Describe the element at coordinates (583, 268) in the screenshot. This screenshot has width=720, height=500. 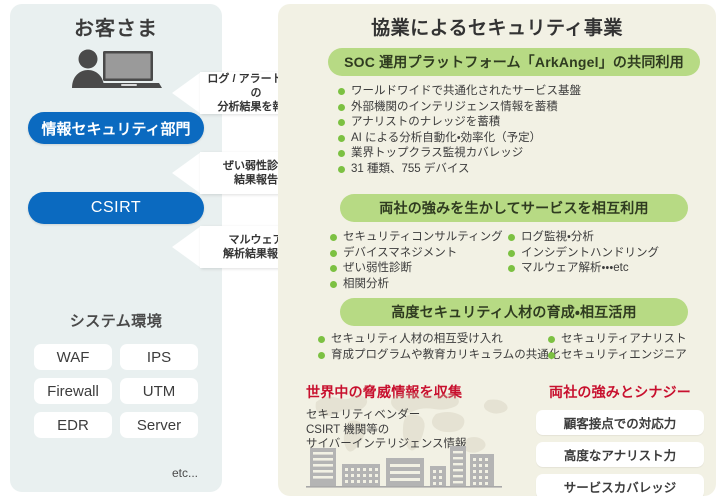
I see `list-item: マルウェア解析・・・etc` at that location.